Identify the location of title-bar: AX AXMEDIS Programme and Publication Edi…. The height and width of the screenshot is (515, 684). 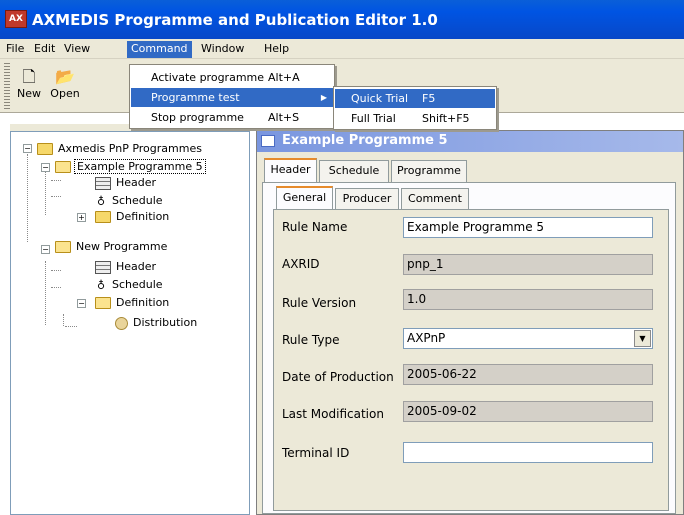
(342, 19).